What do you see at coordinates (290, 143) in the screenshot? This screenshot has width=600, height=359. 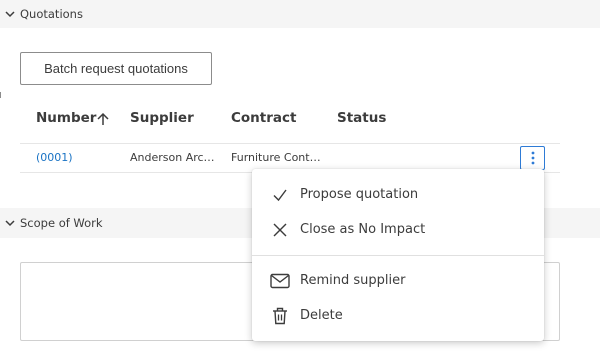 I see `table-divider` at bounding box center [290, 143].